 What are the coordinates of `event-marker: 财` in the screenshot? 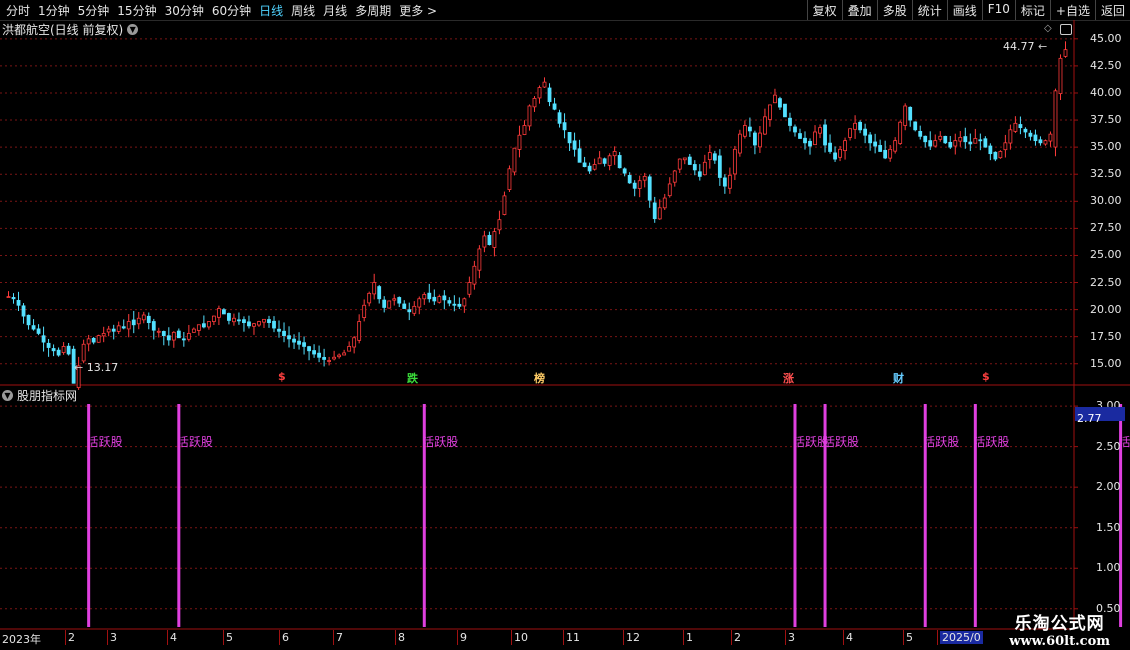 It's located at (898, 378).